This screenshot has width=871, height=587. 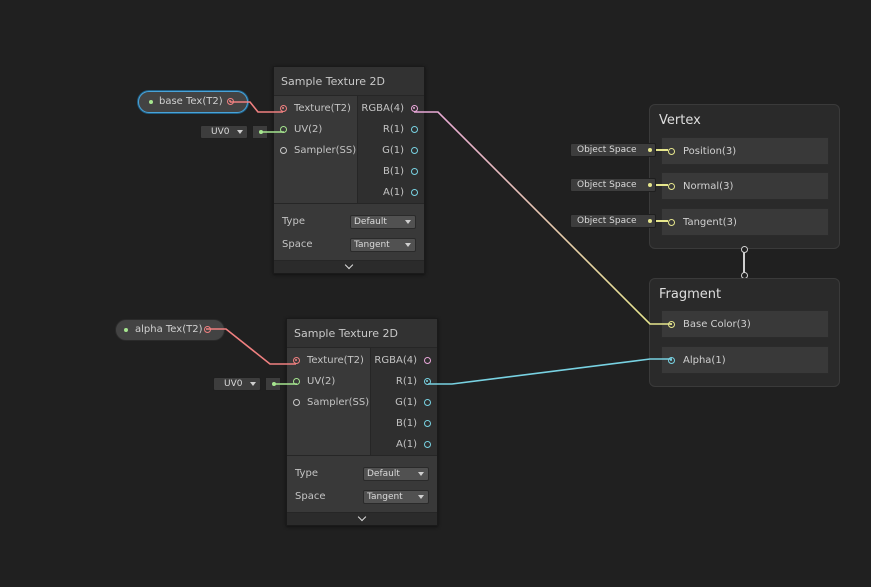 What do you see at coordinates (745, 151) in the screenshot?
I see `port-position: Position(3)` at bounding box center [745, 151].